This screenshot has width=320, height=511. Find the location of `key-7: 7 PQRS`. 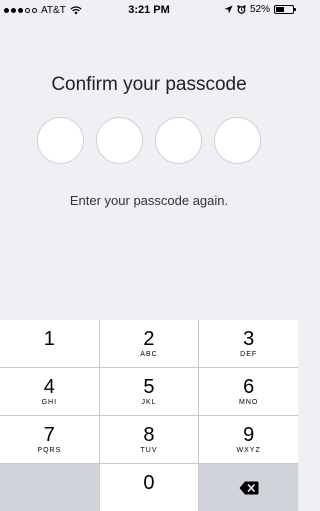

key-7: 7 PQRS is located at coordinates (49, 439).